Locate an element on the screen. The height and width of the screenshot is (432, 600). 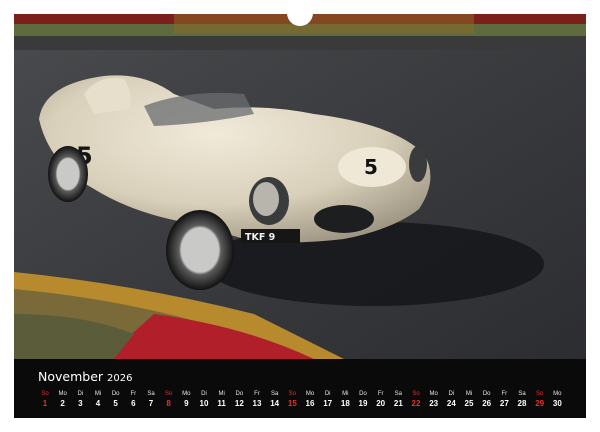
day-number: 22 is located at coordinates (416, 403).